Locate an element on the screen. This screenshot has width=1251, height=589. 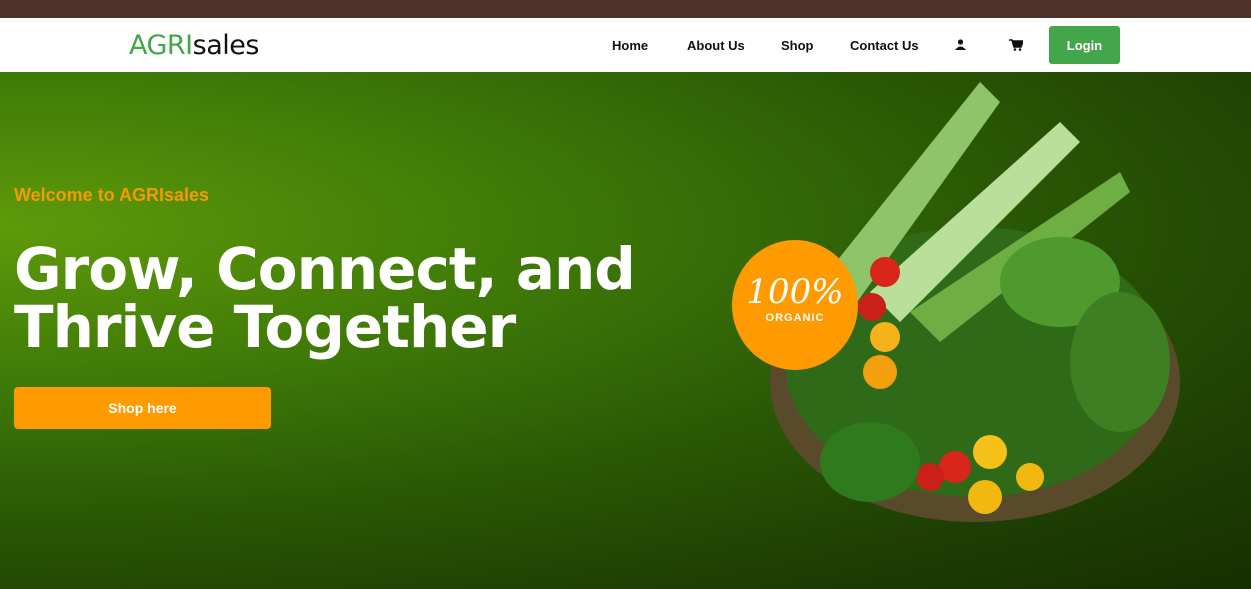
top-bar is located at coordinates (625, 9).